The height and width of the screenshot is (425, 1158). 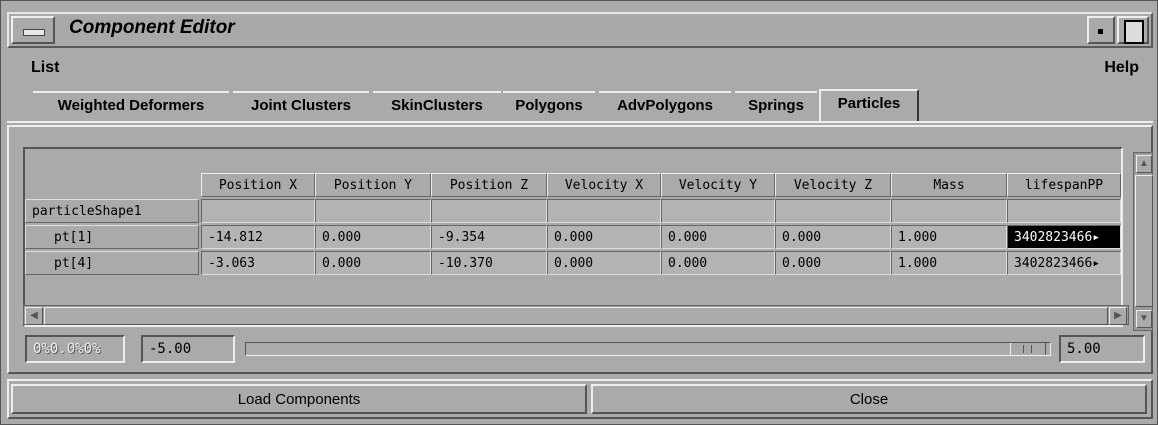 What do you see at coordinates (112, 237) in the screenshot?
I see `row-header-pt1: pt[1]` at bounding box center [112, 237].